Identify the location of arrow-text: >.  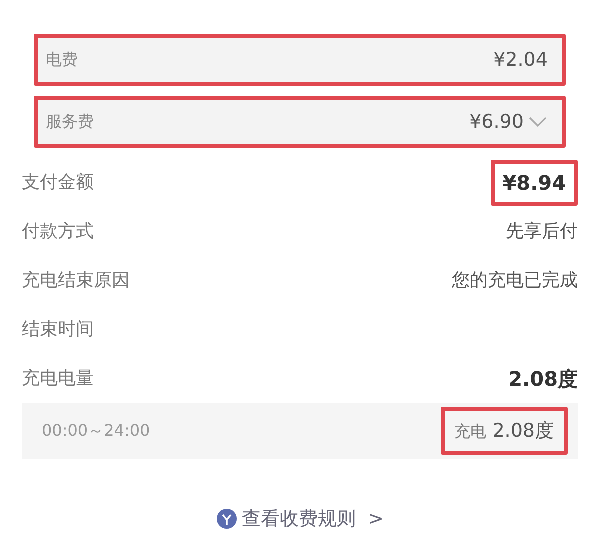
(376, 519).